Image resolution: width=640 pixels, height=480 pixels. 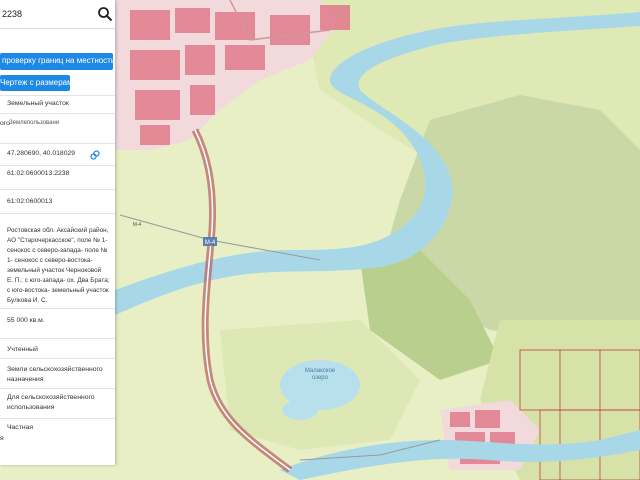 I want to click on road-label: М-4, so click(x=210, y=243).